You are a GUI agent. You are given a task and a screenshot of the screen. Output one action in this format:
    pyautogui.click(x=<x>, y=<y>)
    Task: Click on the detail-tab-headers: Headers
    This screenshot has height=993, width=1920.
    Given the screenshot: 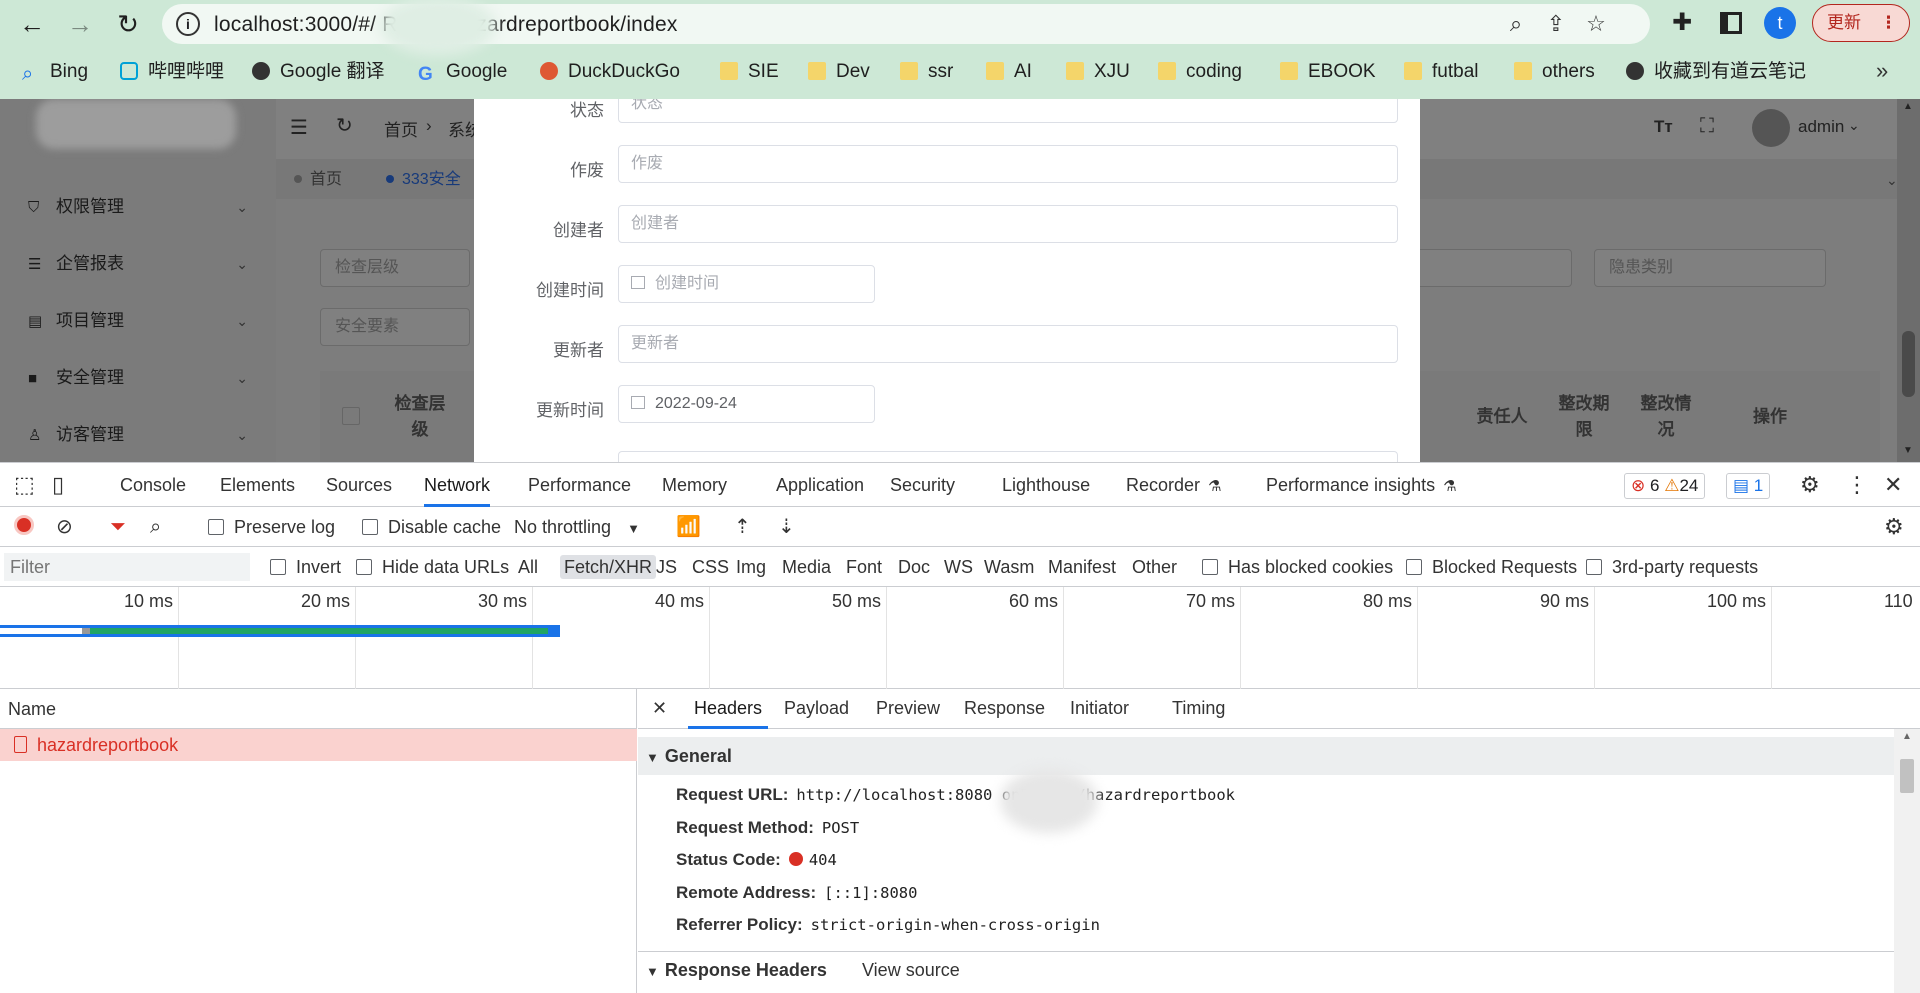 What is the action you would take?
    pyautogui.click(x=728, y=709)
    